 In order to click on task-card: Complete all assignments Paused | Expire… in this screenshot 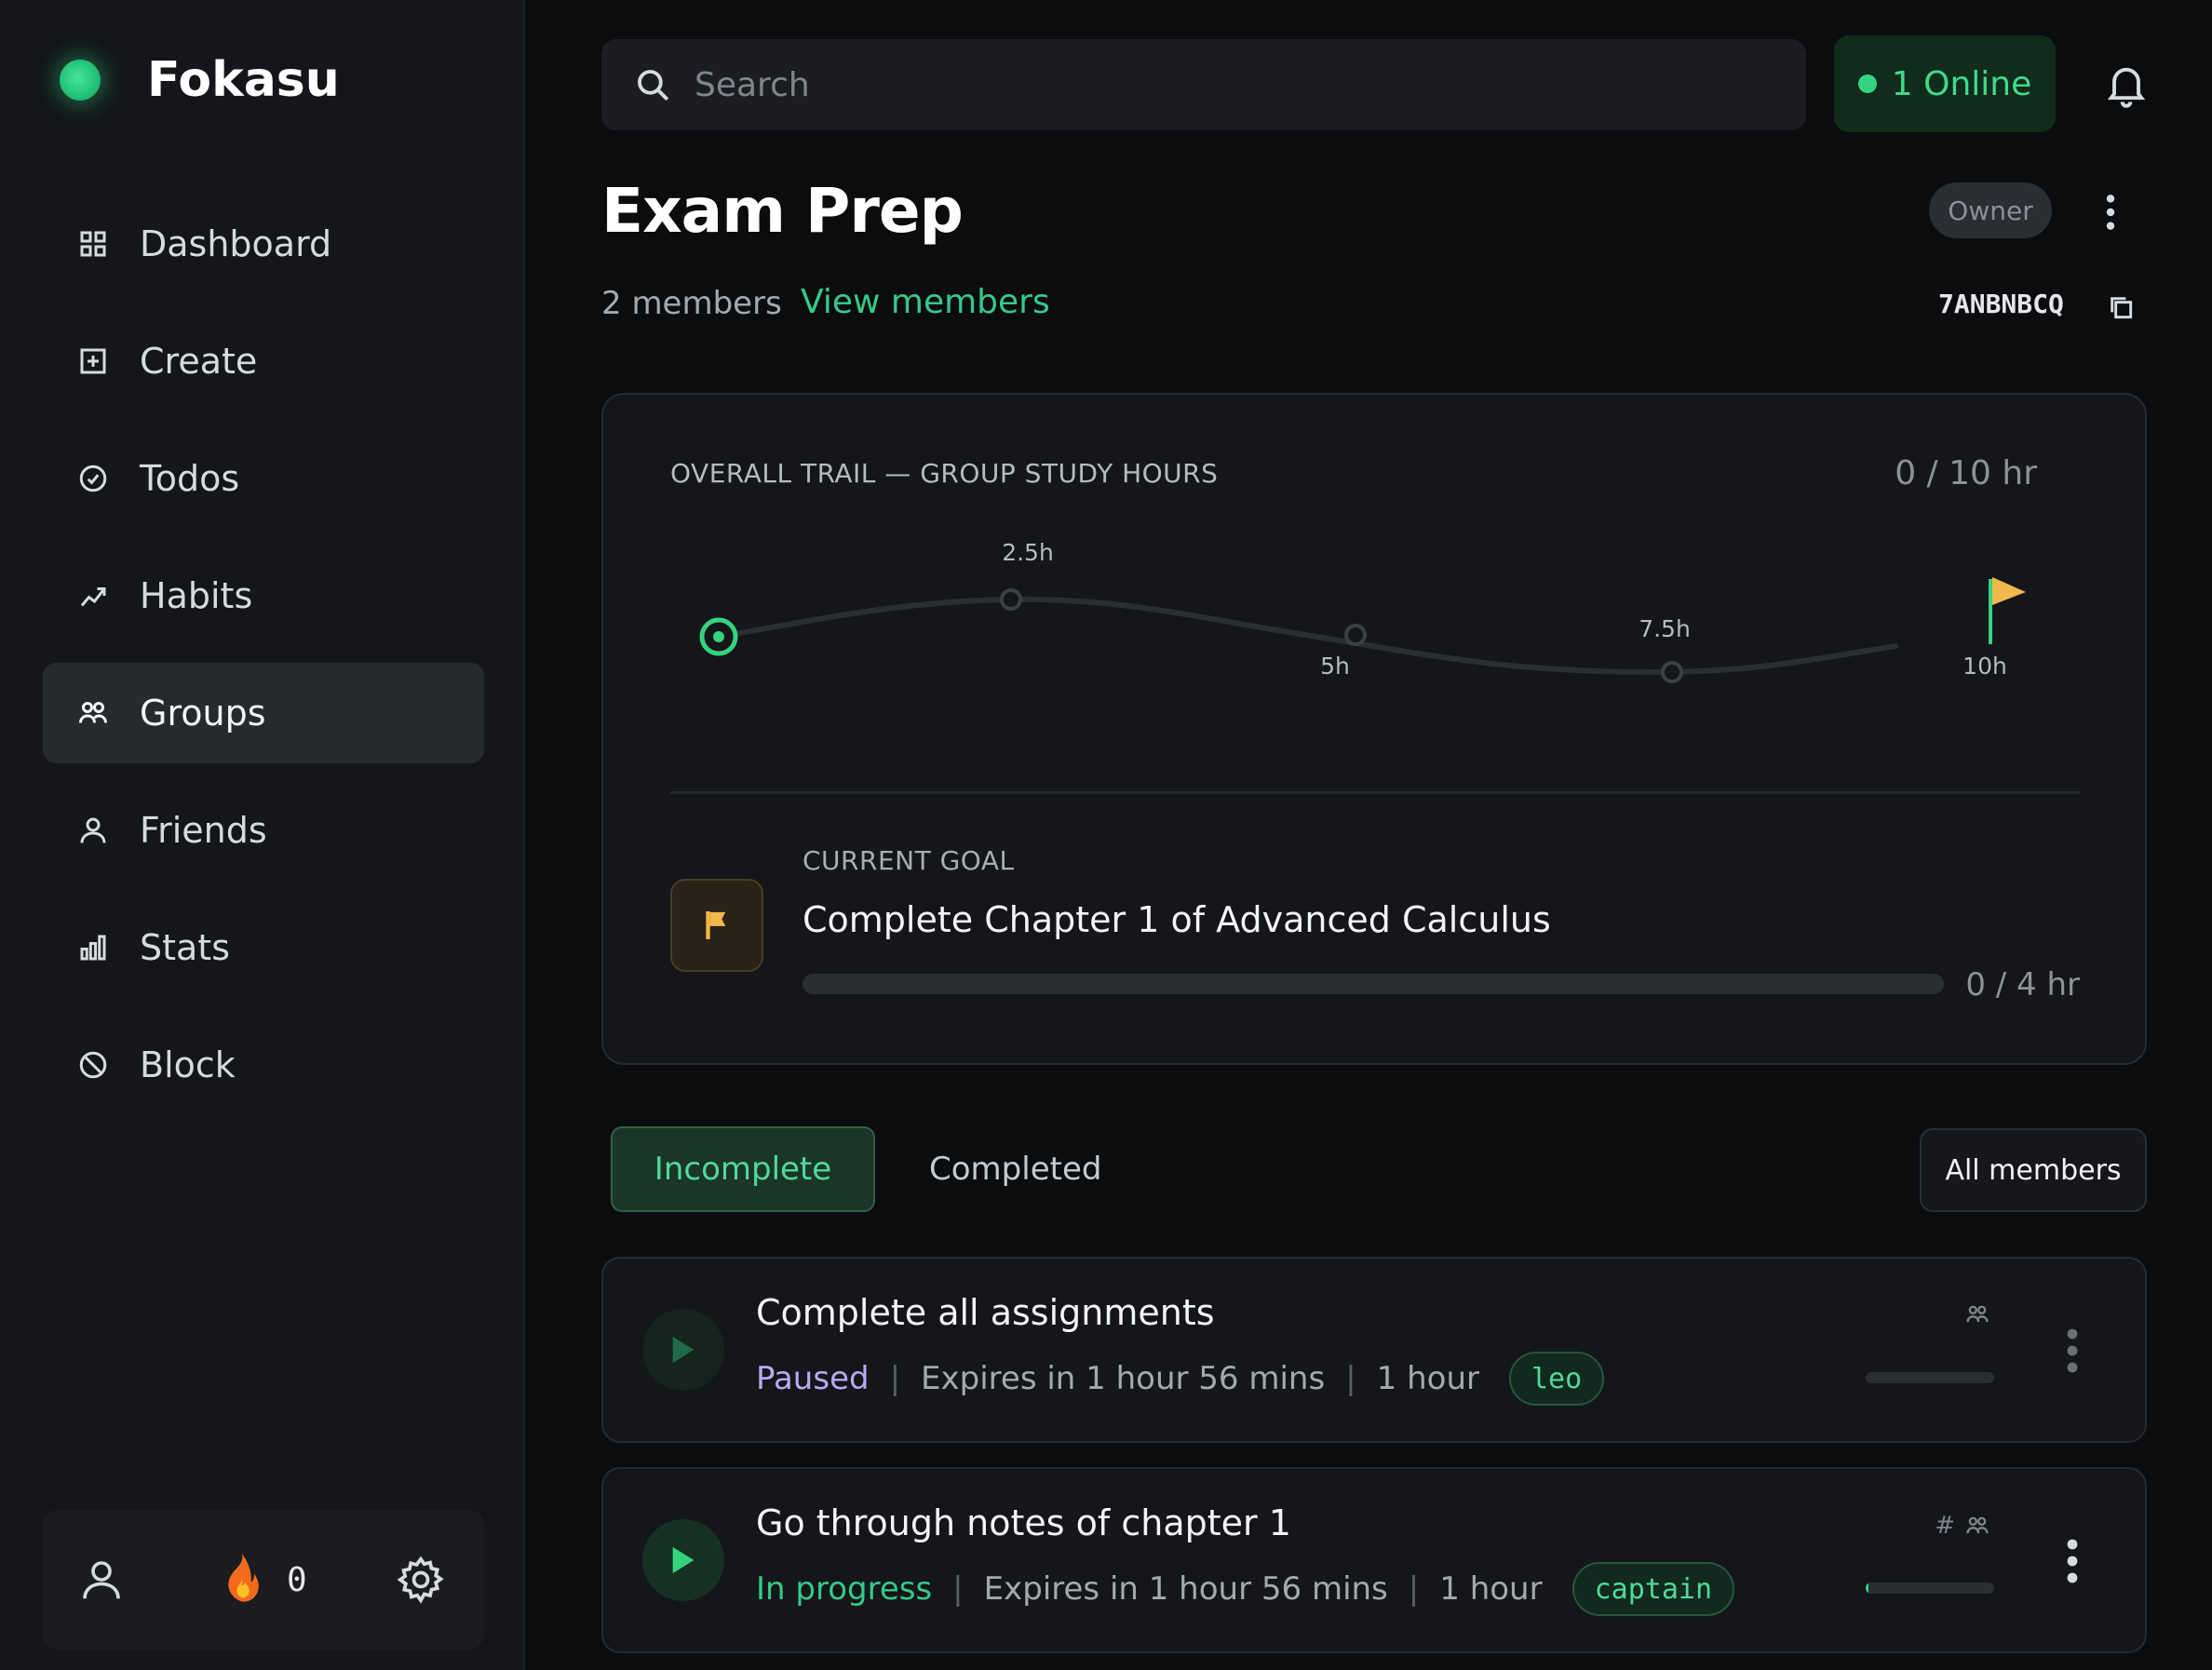, I will do `click(1374, 1350)`.